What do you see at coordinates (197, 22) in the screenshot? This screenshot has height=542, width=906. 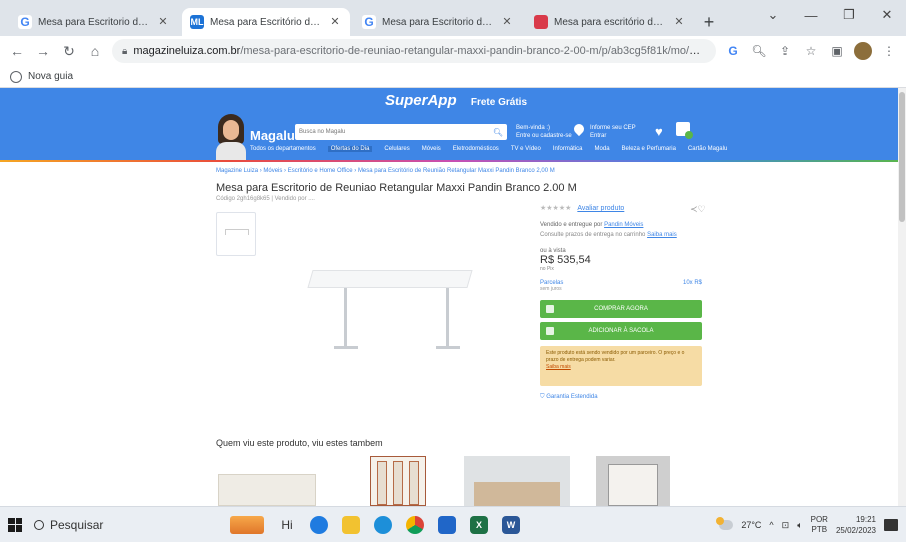 I see `magalu-icon: ML` at bounding box center [197, 22].